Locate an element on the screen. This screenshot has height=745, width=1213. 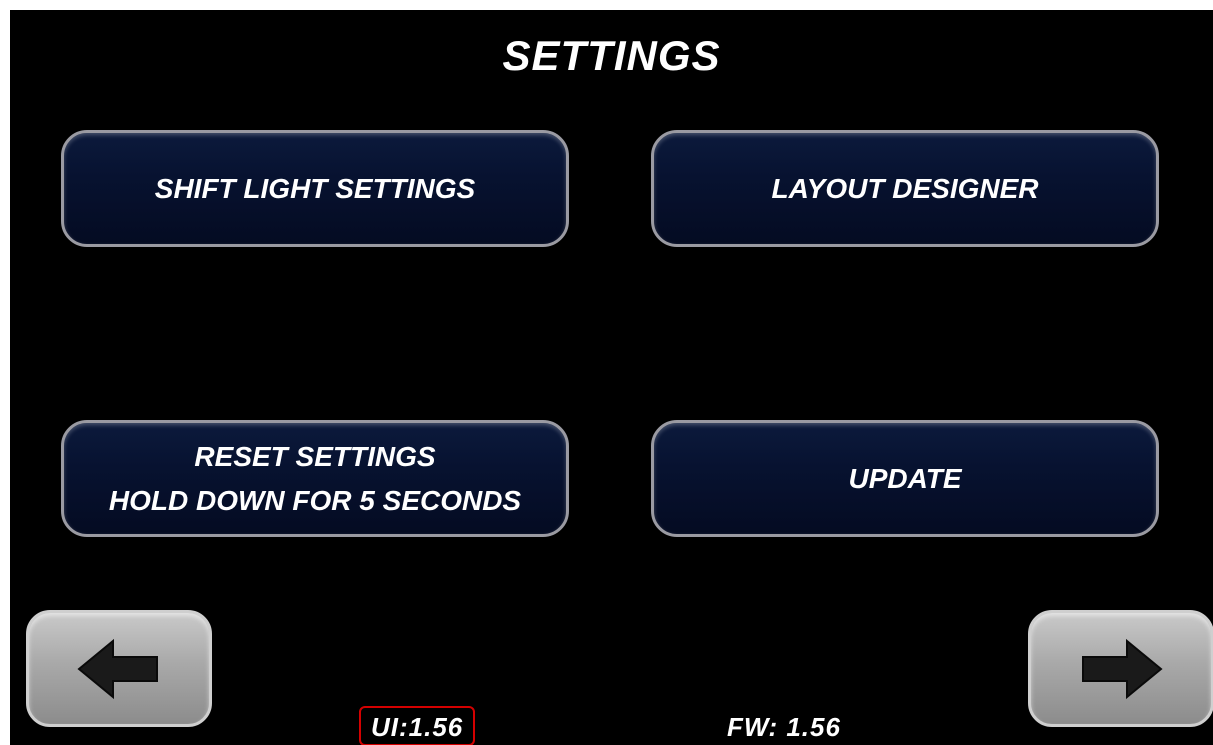
reset-settings-button: RESET SETTINGS HOLD DOWN FOR 5 SECONDS is located at coordinates (315, 478).